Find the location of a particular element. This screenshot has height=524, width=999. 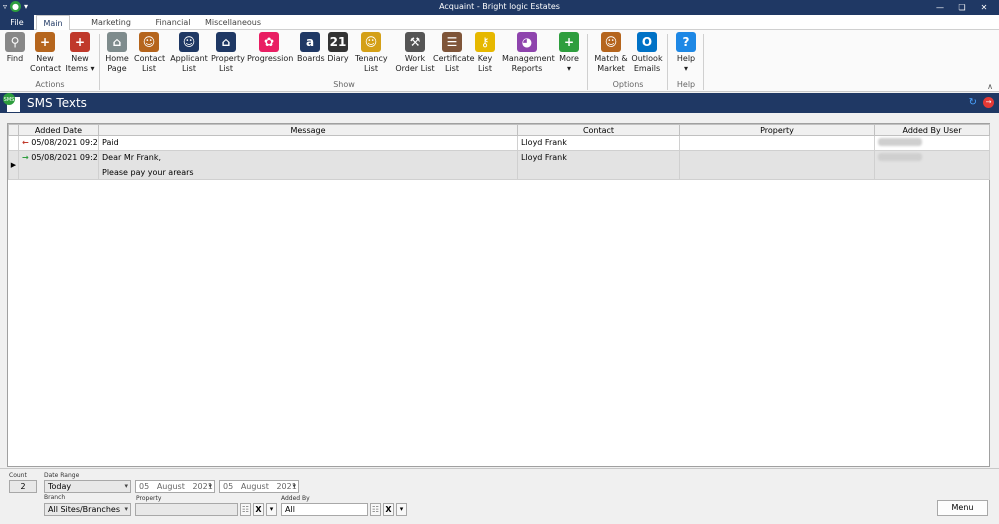

date-text: 05/08/2021 09:21 is located at coordinates (65, 142).